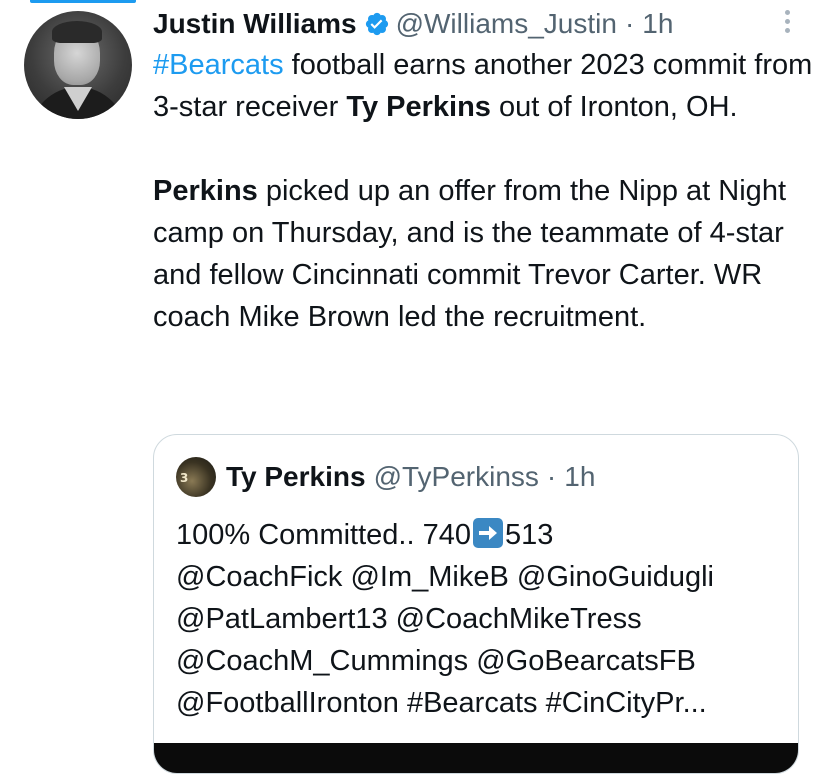 Image resolution: width=824 pixels, height=774 pixels. I want to click on verified-badge-icon, so click(377, 24).